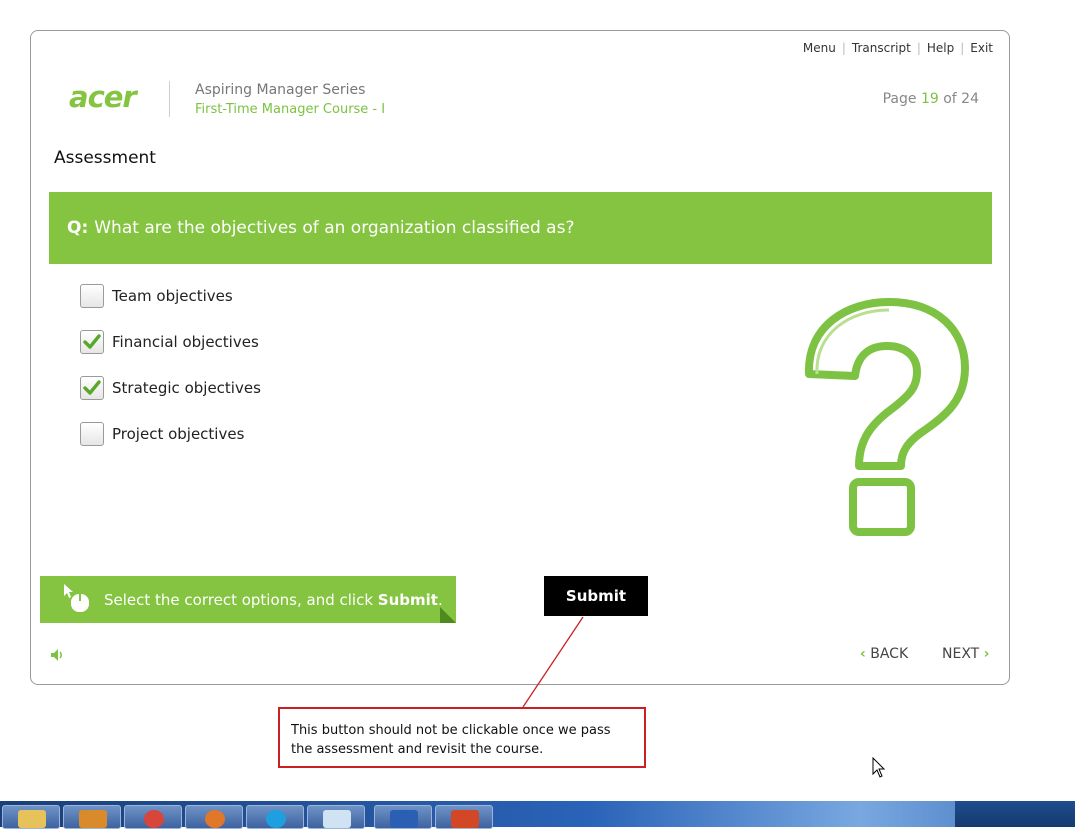 This screenshot has height=829, width=1075. I want to click on word-icon, so click(404, 819).